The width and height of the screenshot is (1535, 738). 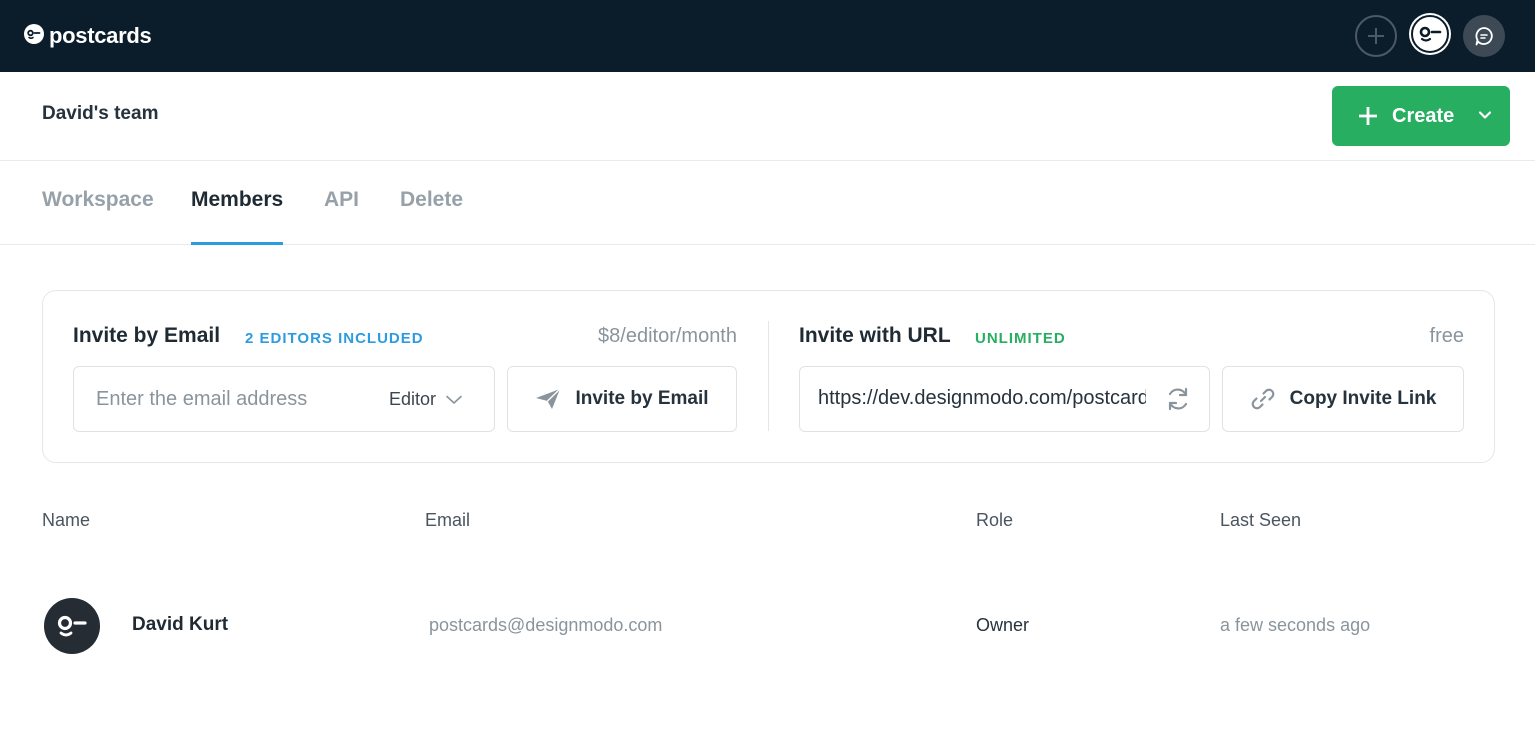 I want to click on email-field-group: Enter the email address Editor, so click(x=284, y=399).